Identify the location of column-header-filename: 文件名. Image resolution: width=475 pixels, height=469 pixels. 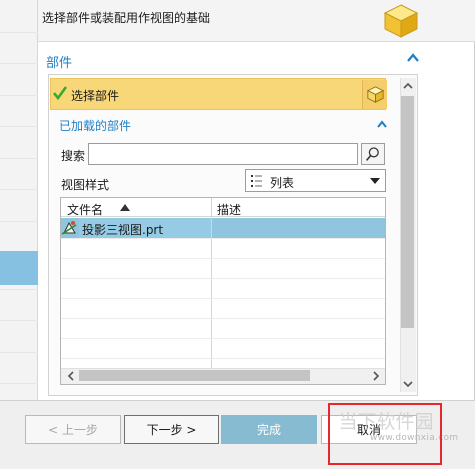
(85, 209).